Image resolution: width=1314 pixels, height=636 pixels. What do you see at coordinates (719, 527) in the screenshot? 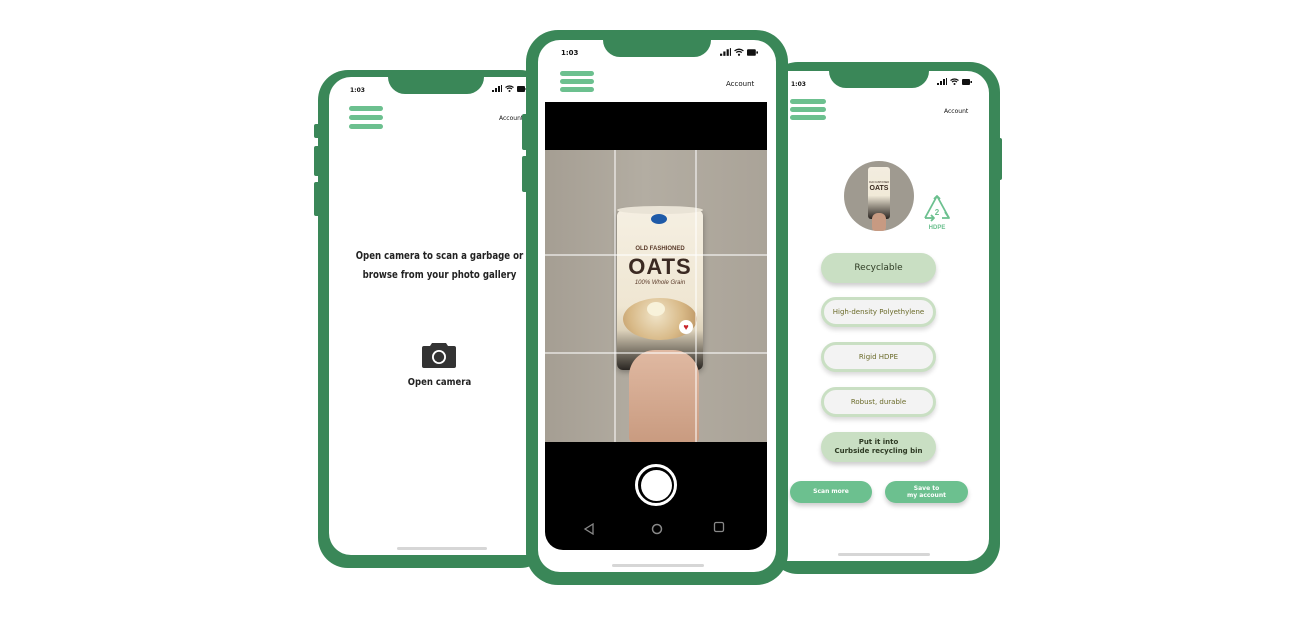
I see `recents-square-icon` at bounding box center [719, 527].